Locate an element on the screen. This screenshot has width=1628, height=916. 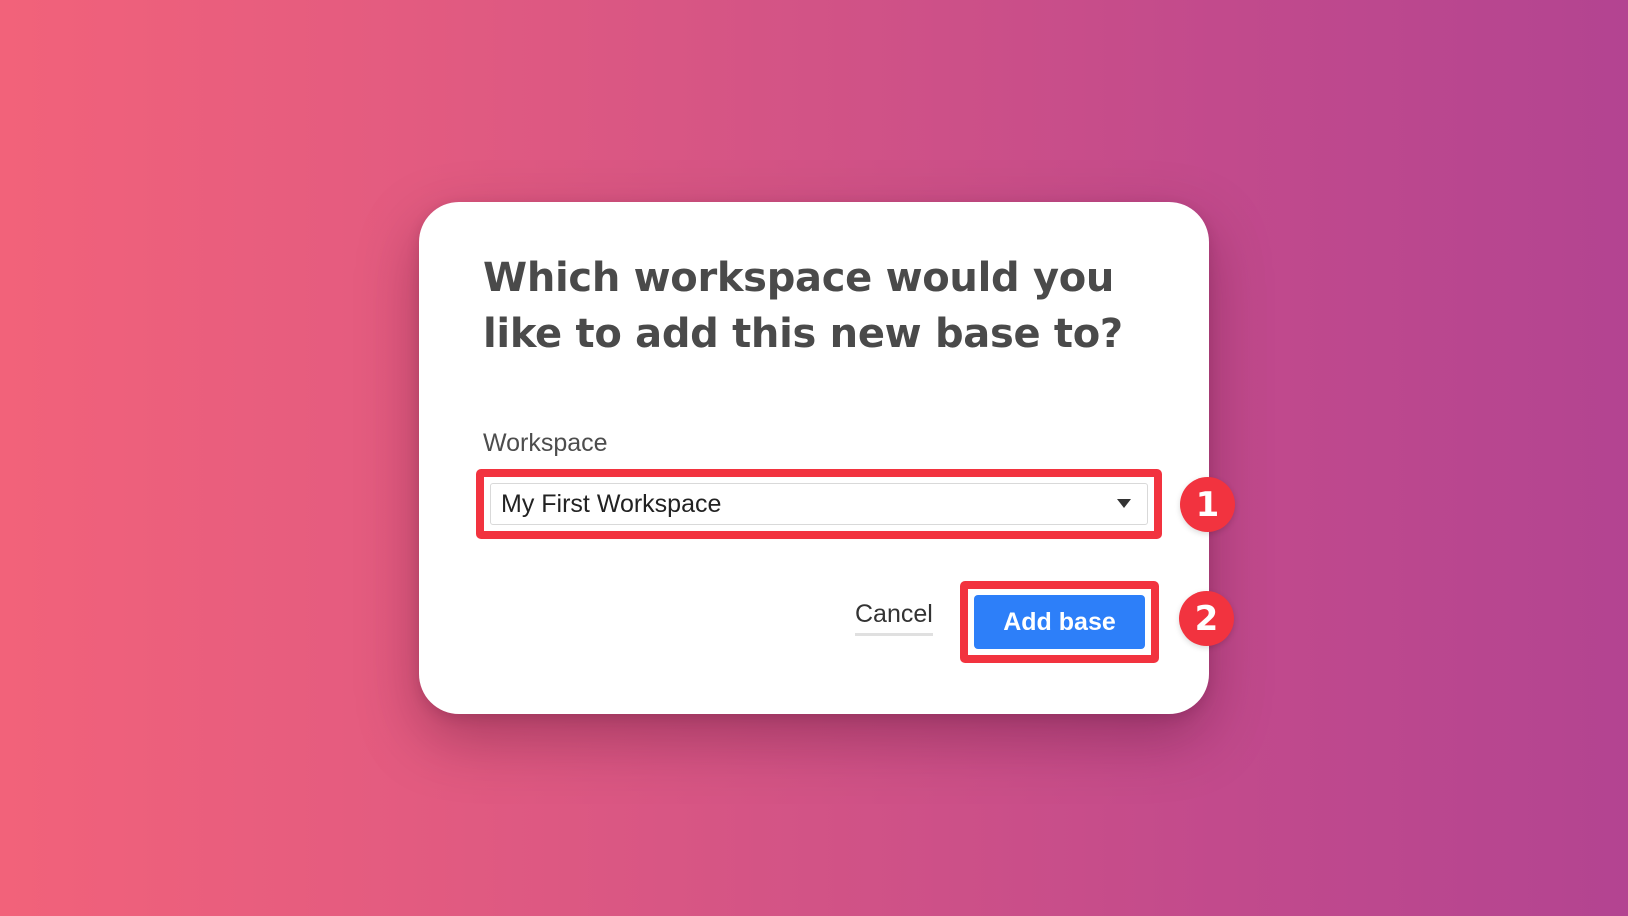
add-base-button: Add base is located at coordinates (1059, 622).